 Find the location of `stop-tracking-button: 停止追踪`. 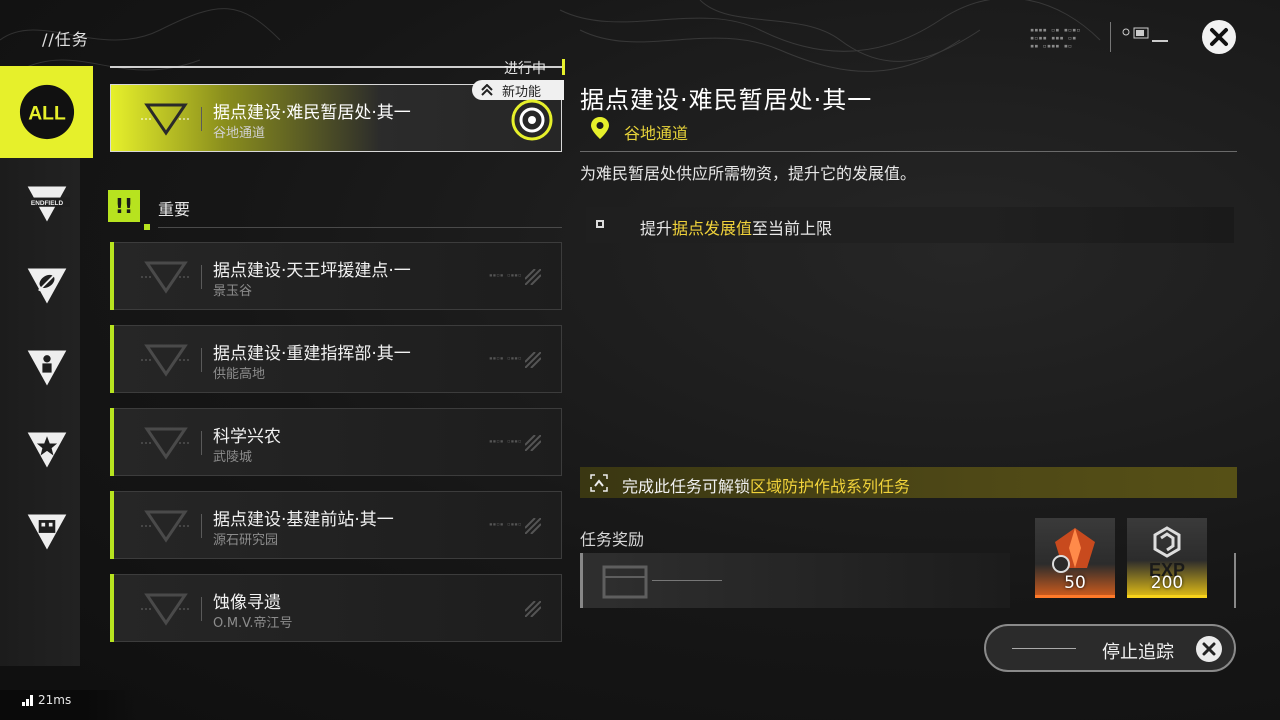

stop-tracking-button: 停止追踪 is located at coordinates (1110, 648).